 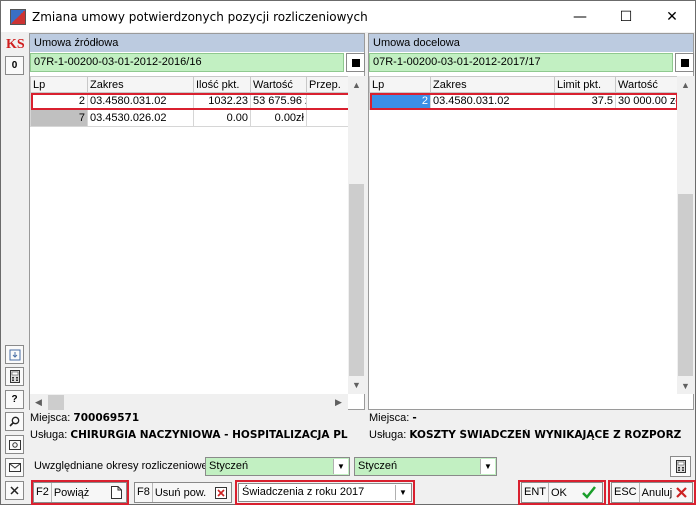 I want to click on row-zakres: 03.4530.026.02, so click(x=140, y=118).